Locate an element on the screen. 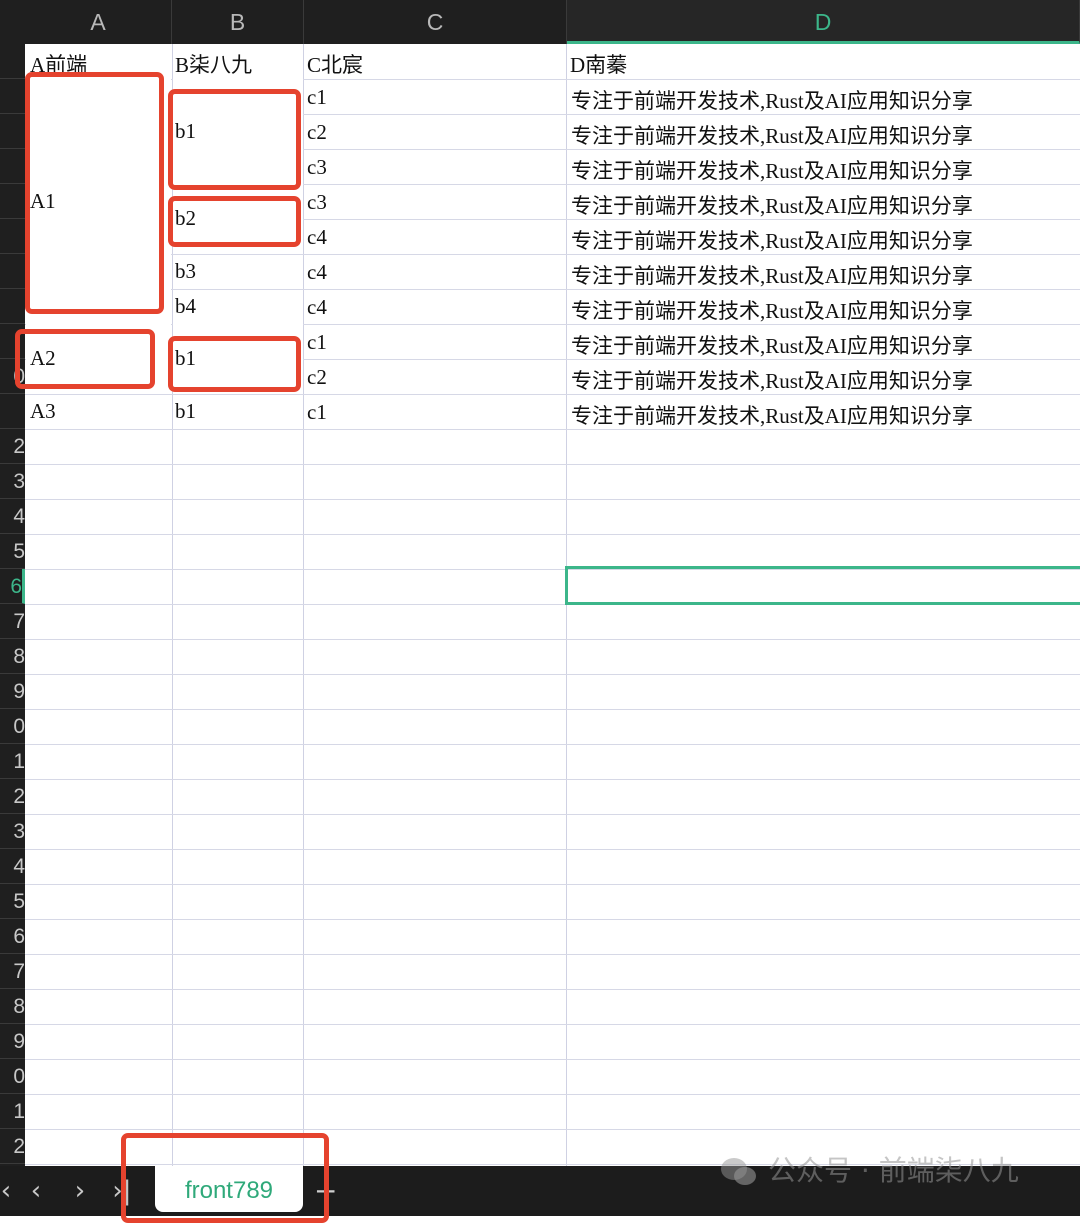 The image size is (1080, 1223). first-sheet-button: ‹ is located at coordinates (10, 1191).